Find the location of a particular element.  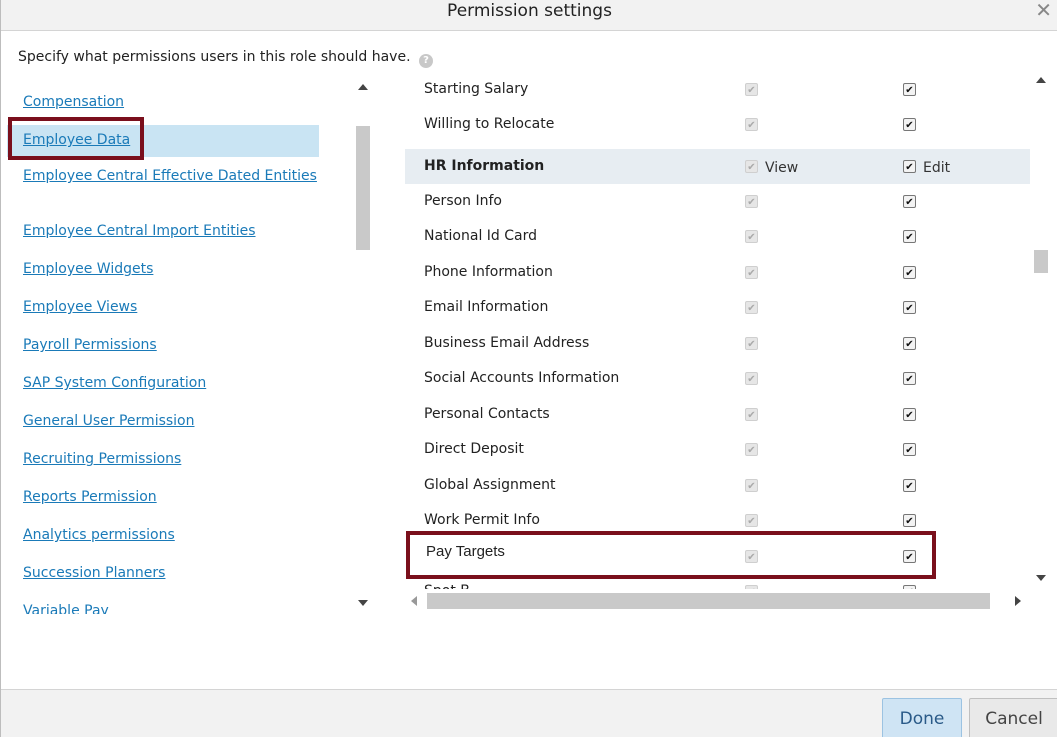

permission-label: HR Information is located at coordinates (484, 166).